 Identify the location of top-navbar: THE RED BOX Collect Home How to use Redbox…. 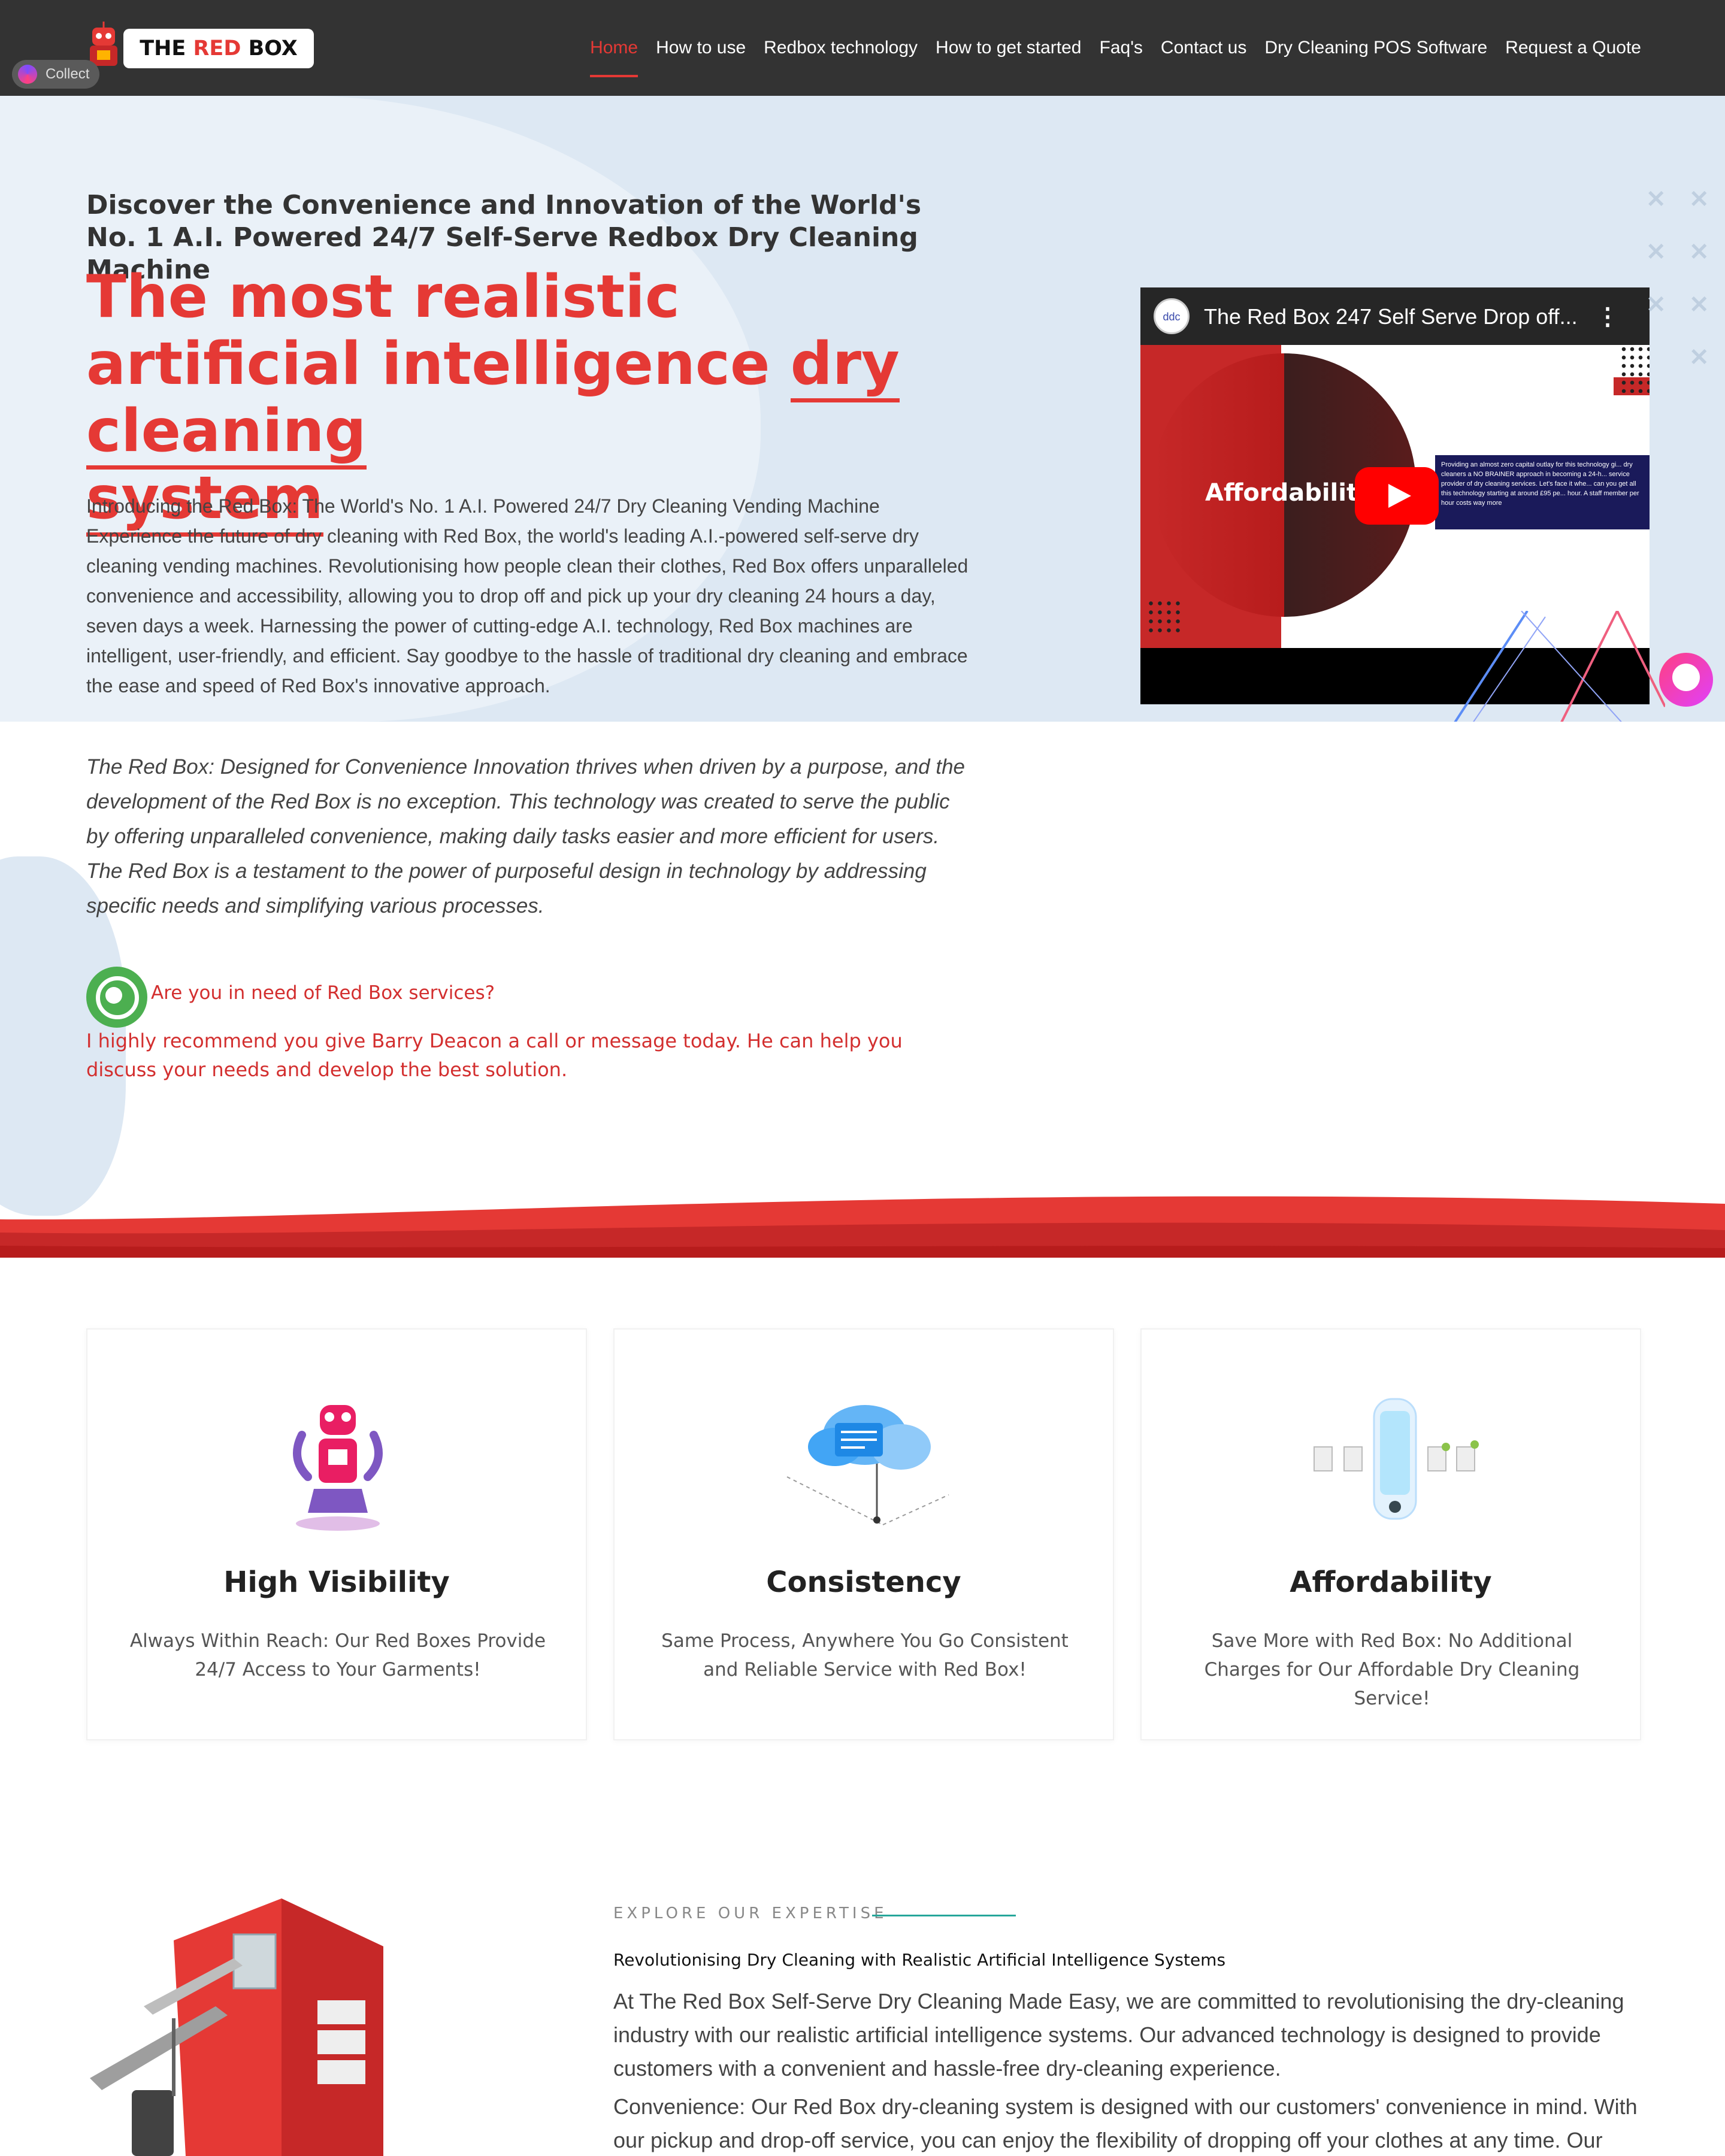
(862, 48).